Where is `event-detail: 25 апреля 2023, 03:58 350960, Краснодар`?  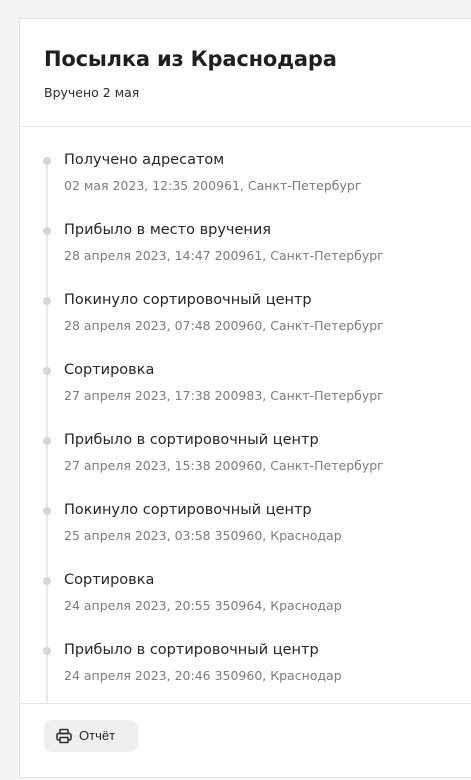 event-detail: 25 апреля 2023, 03:58 350960, Краснодар is located at coordinates (203, 535).